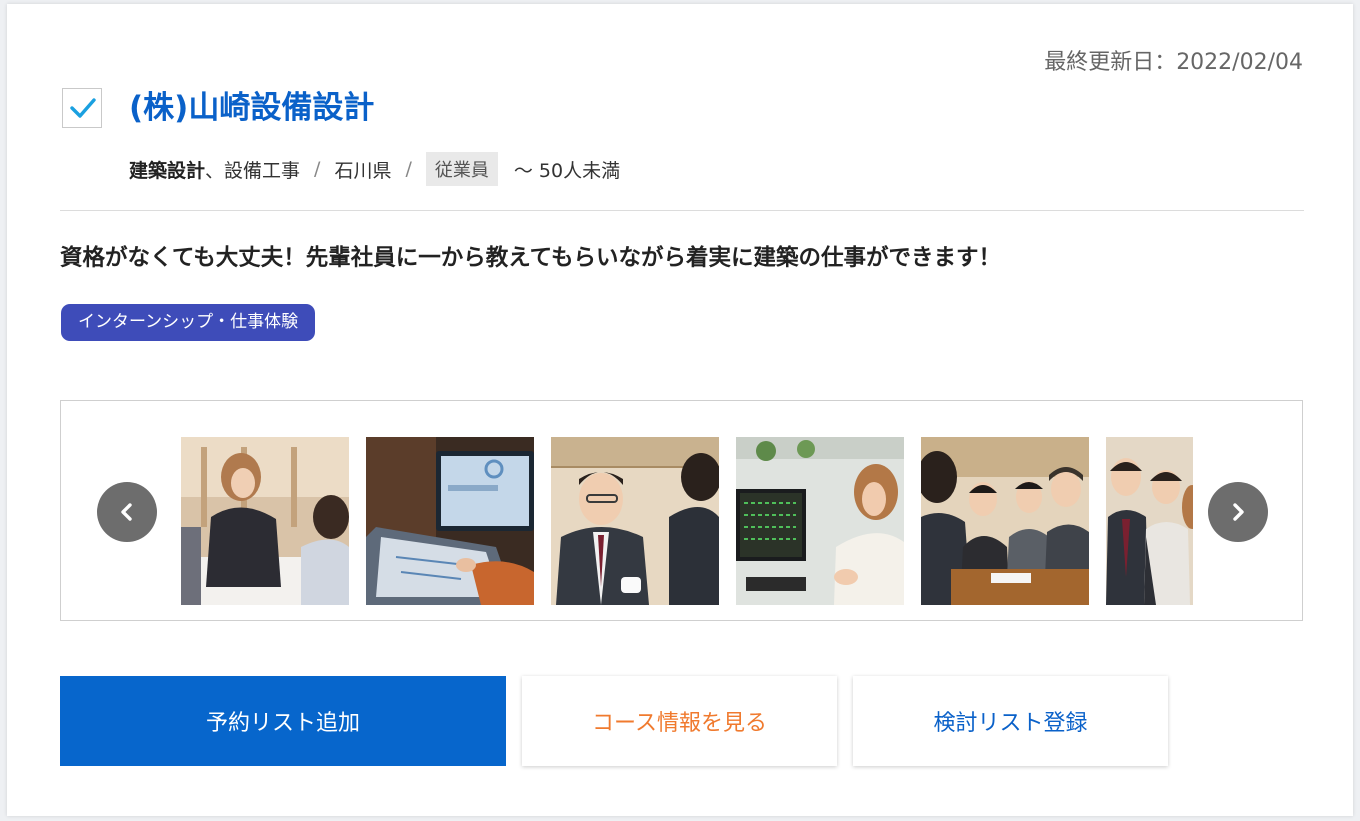 This screenshot has height=821, width=1360. I want to click on chevron-left-icon, so click(126, 512).